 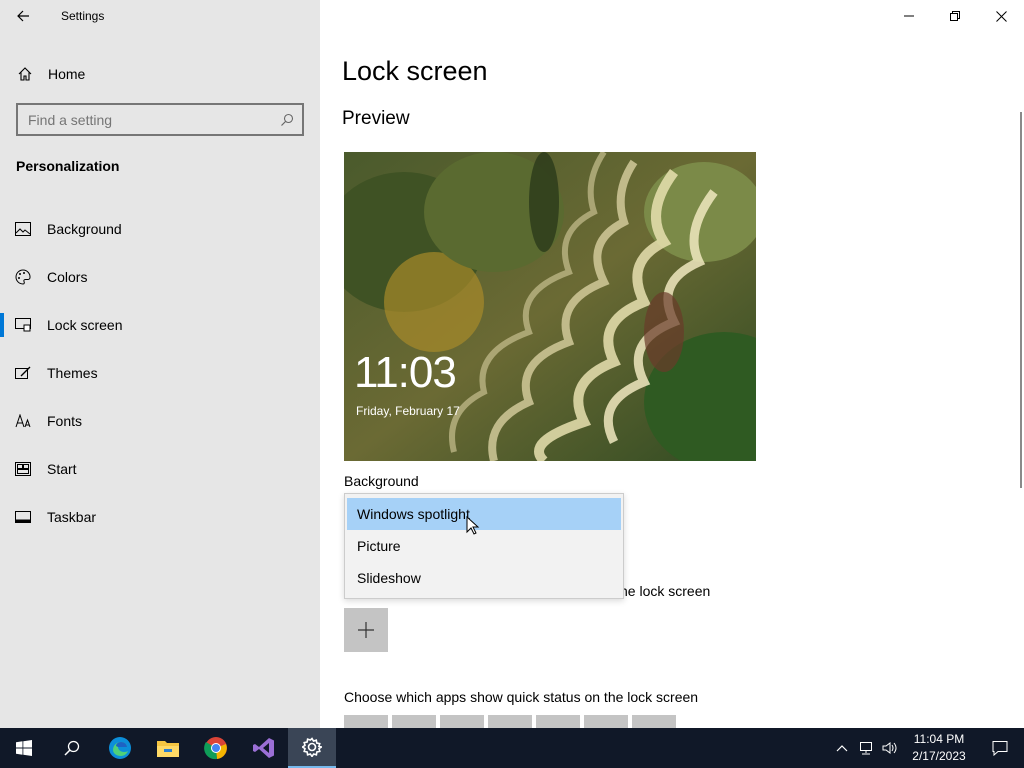 I want to click on close-icon, so click(x=1001, y=16).